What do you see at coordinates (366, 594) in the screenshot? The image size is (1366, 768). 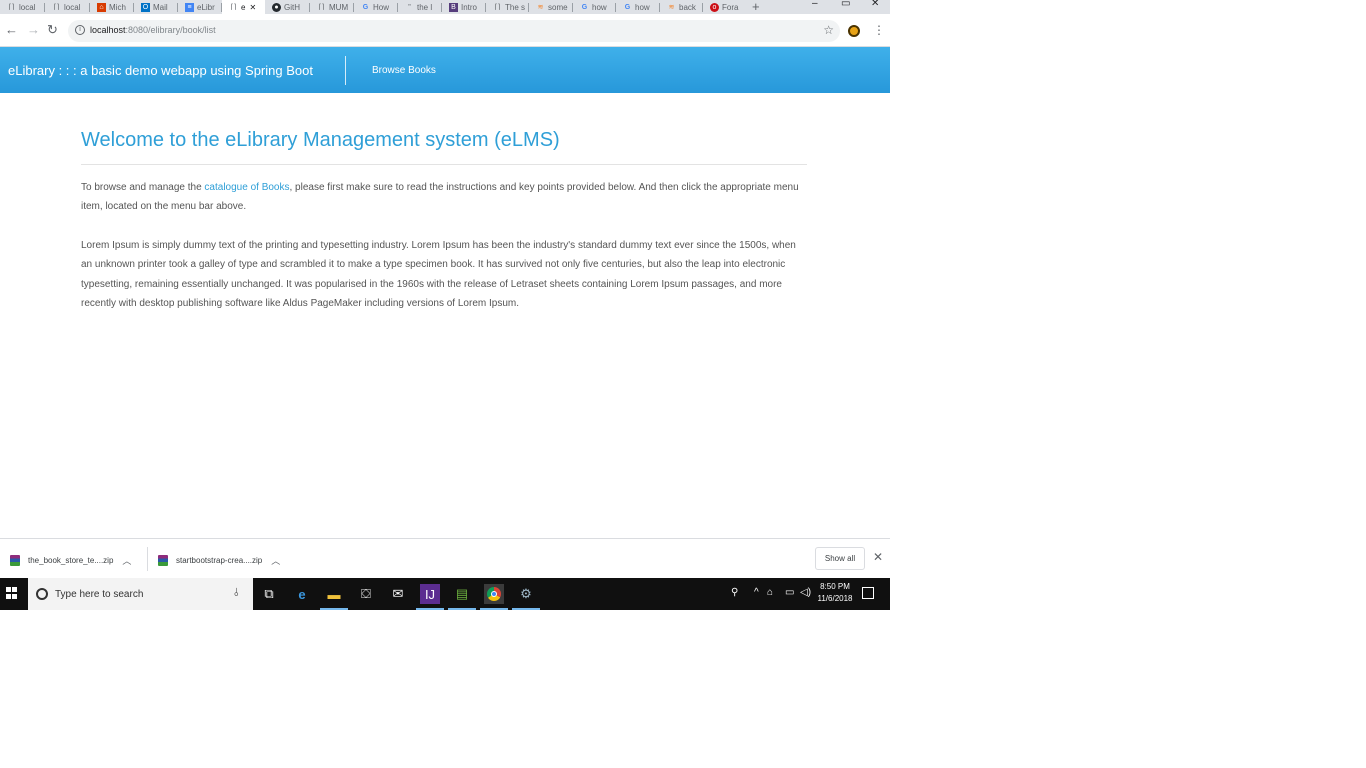 I see `store-icon: ⛋` at bounding box center [366, 594].